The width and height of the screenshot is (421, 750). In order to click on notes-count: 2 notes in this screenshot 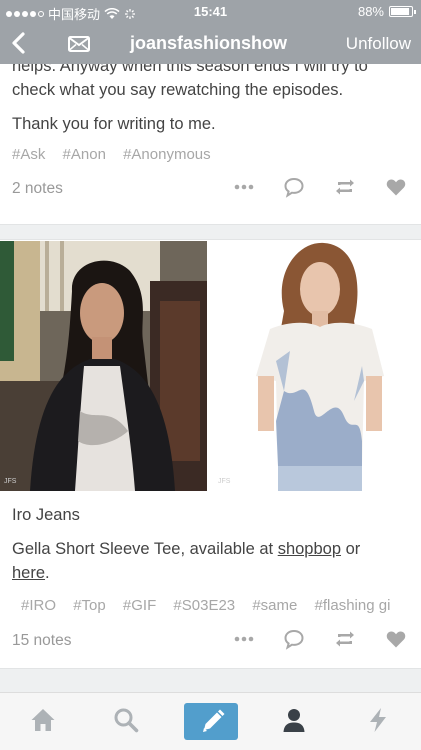, I will do `click(37, 189)`.